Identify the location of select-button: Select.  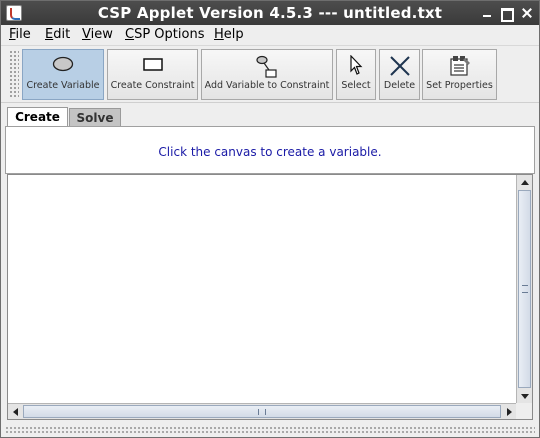
(356, 74).